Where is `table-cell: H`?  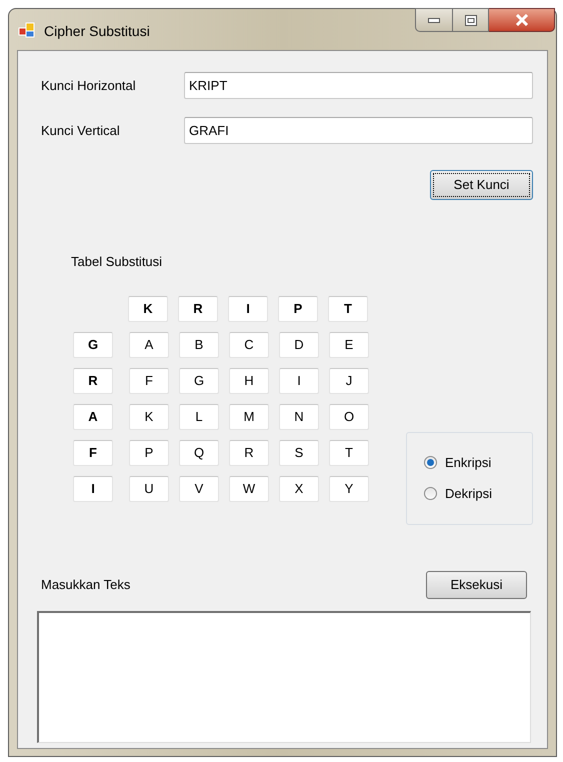
table-cell: H is located at coordinates (249, 381).